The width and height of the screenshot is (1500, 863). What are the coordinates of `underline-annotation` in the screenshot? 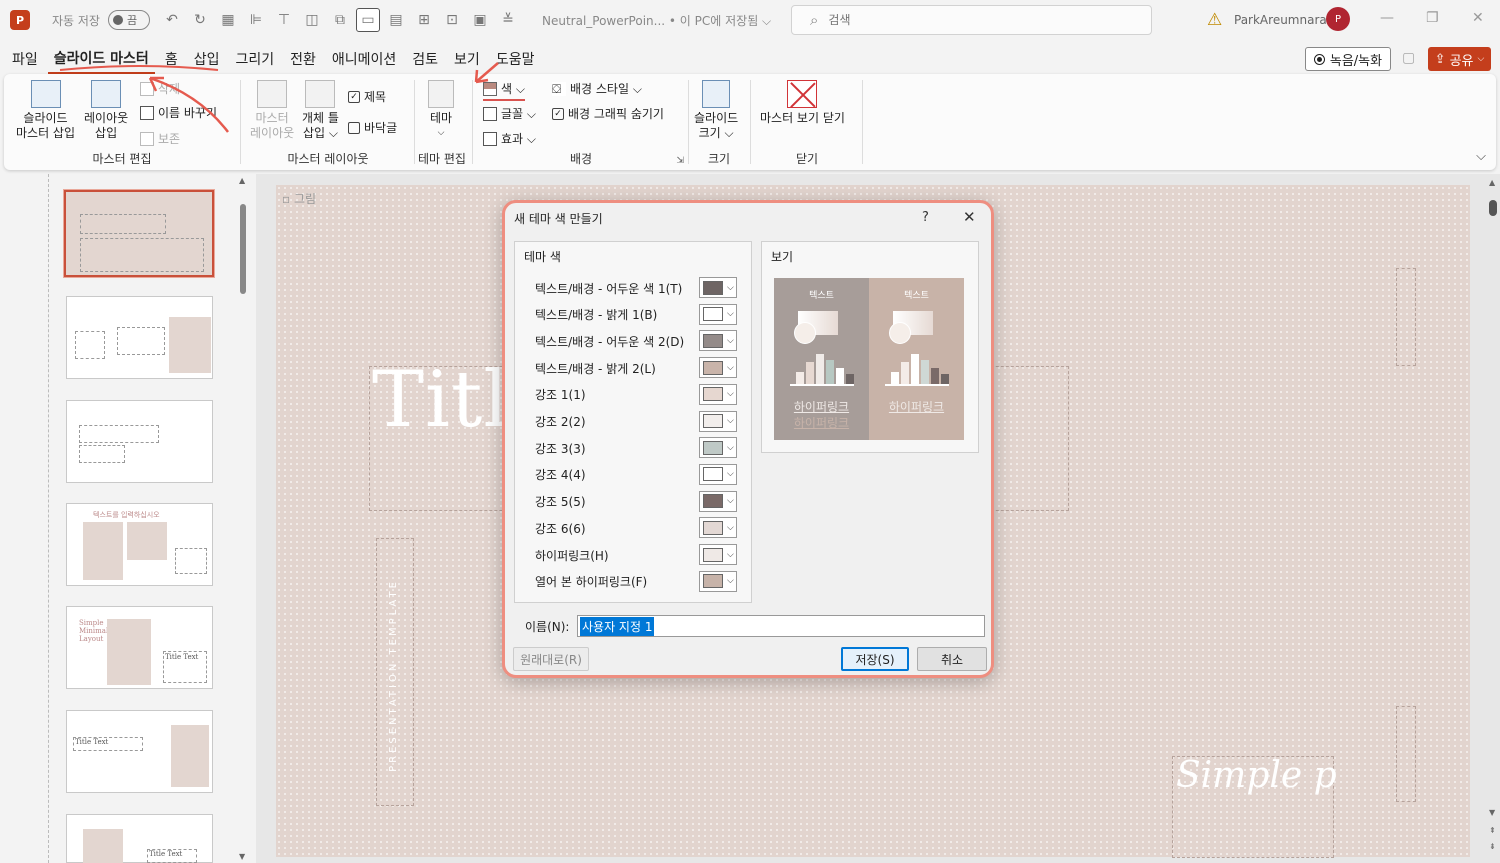 It's located at (139, 68).